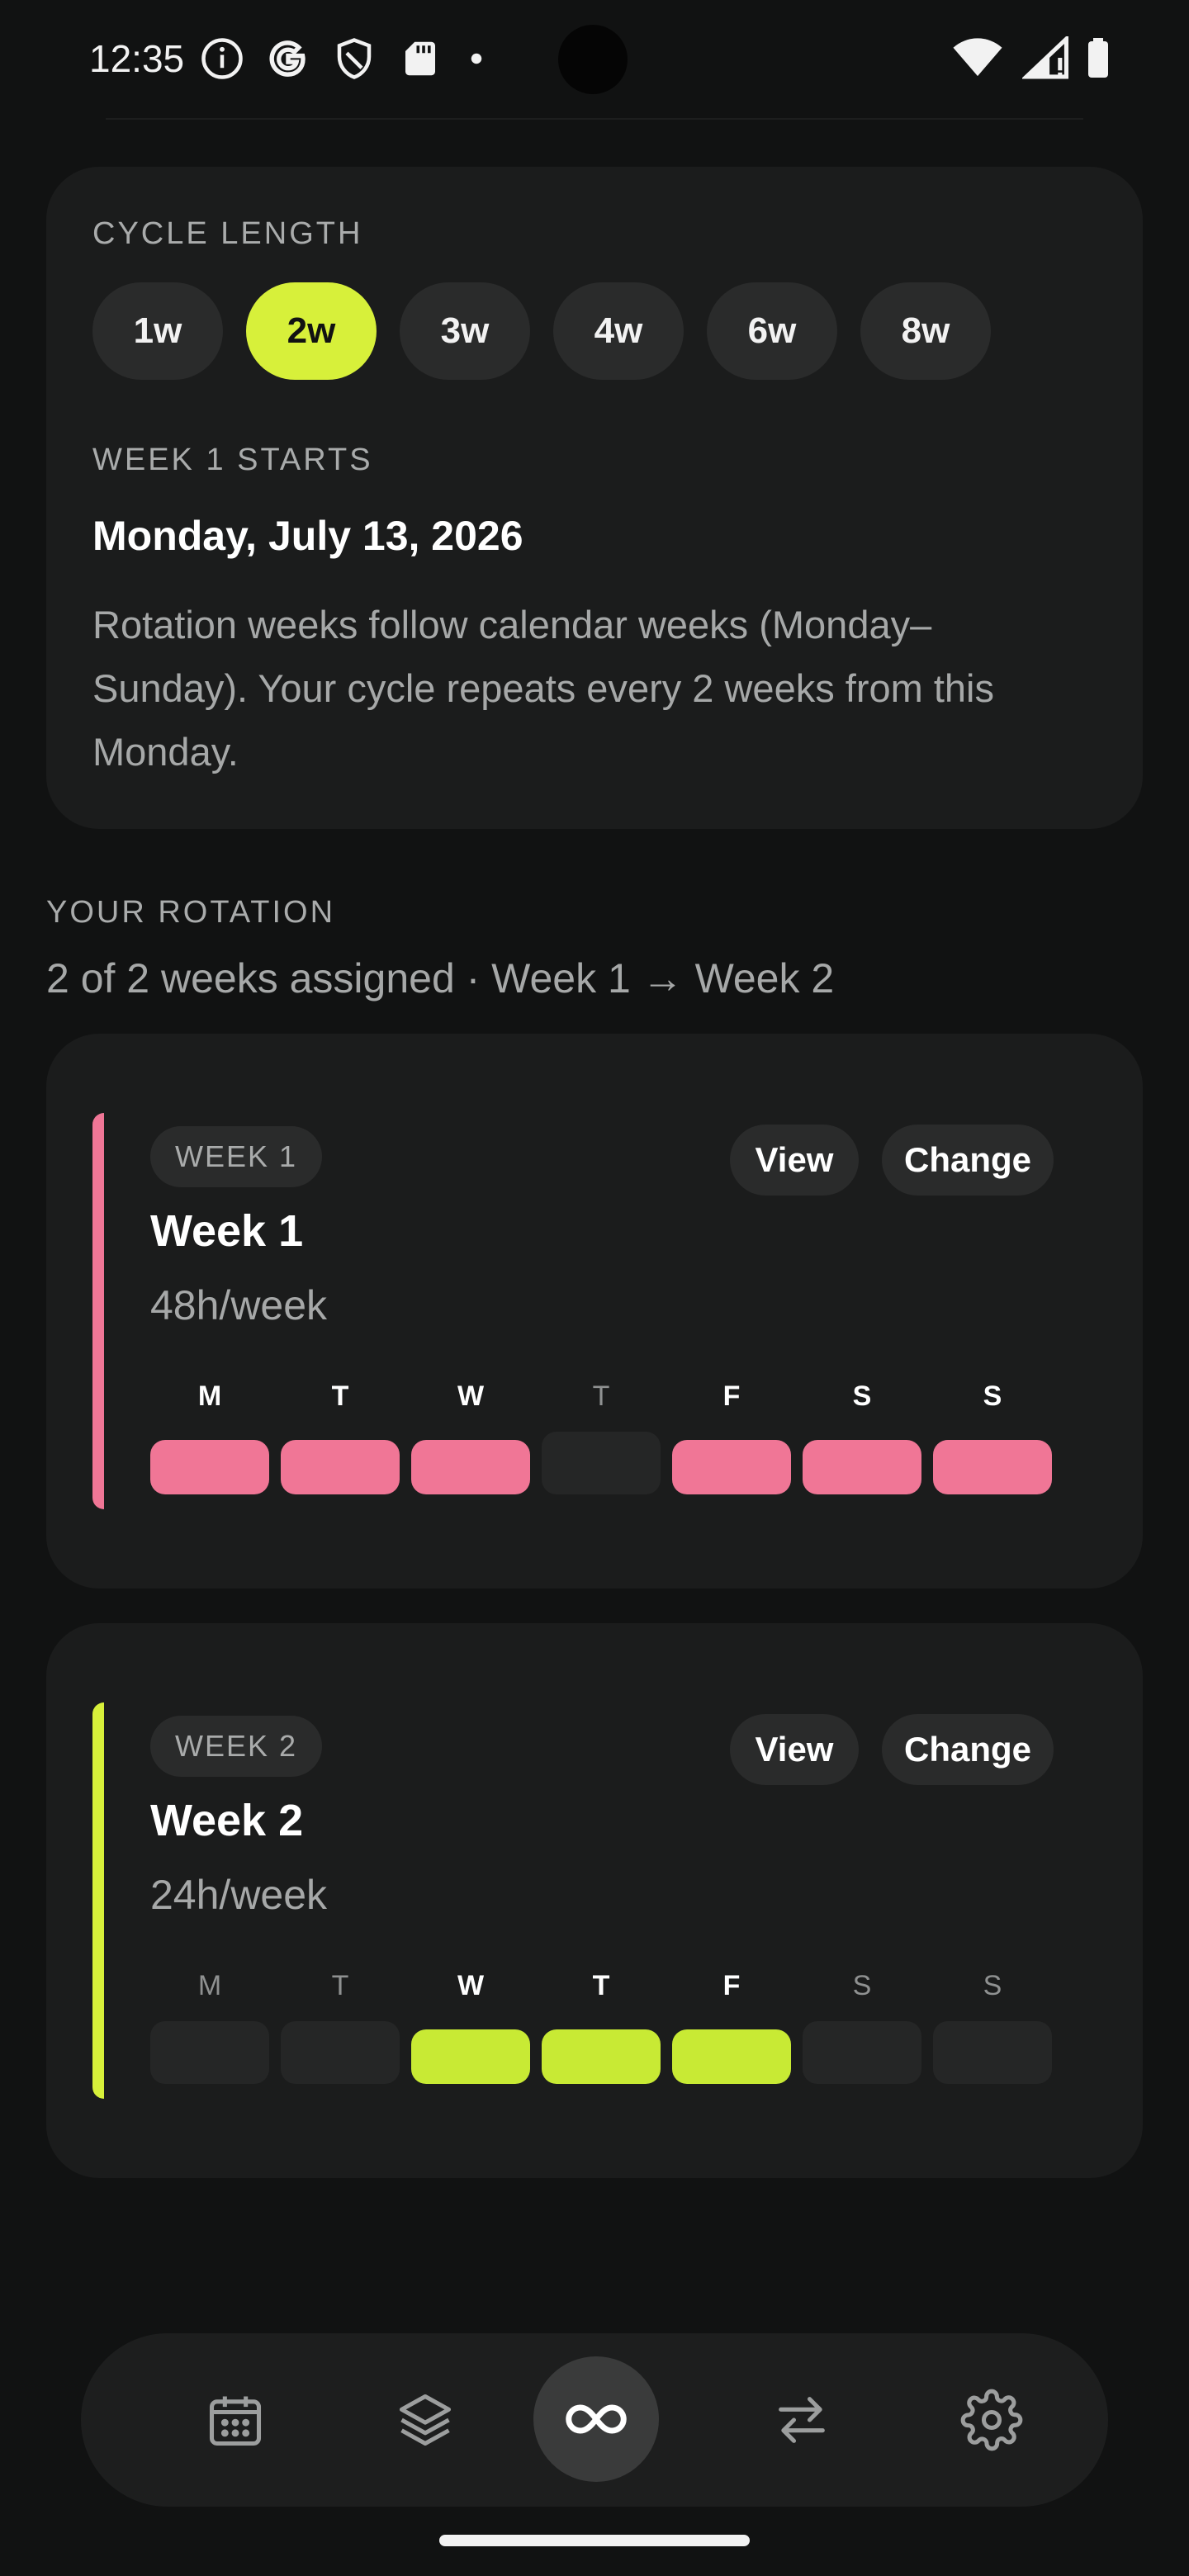 This screenshot has height=2576, width=1189. What do you see at coordinates (594, 119) in the screenshot?
I see `header-divider` at bounding box center [594, 119].